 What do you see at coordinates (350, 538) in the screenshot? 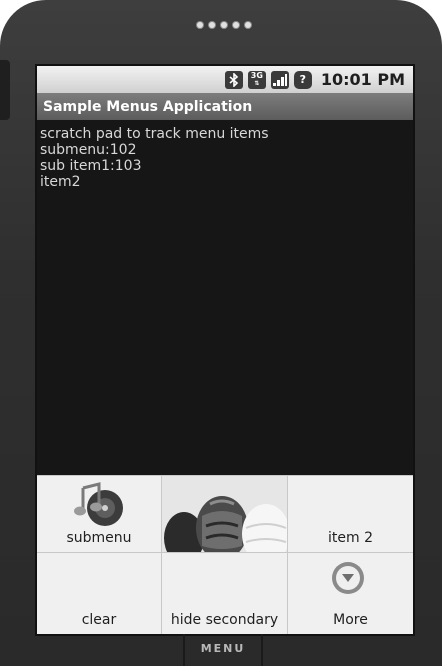
I see `menu-item-label: item 2` at bounding box center [350, 538].